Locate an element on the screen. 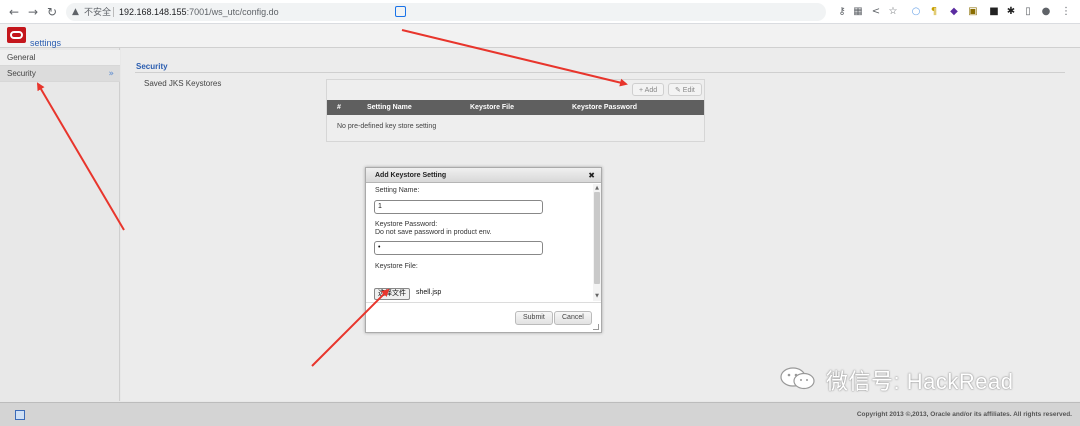  insecure-label: 不安全 is located at coordinates (97, 12).